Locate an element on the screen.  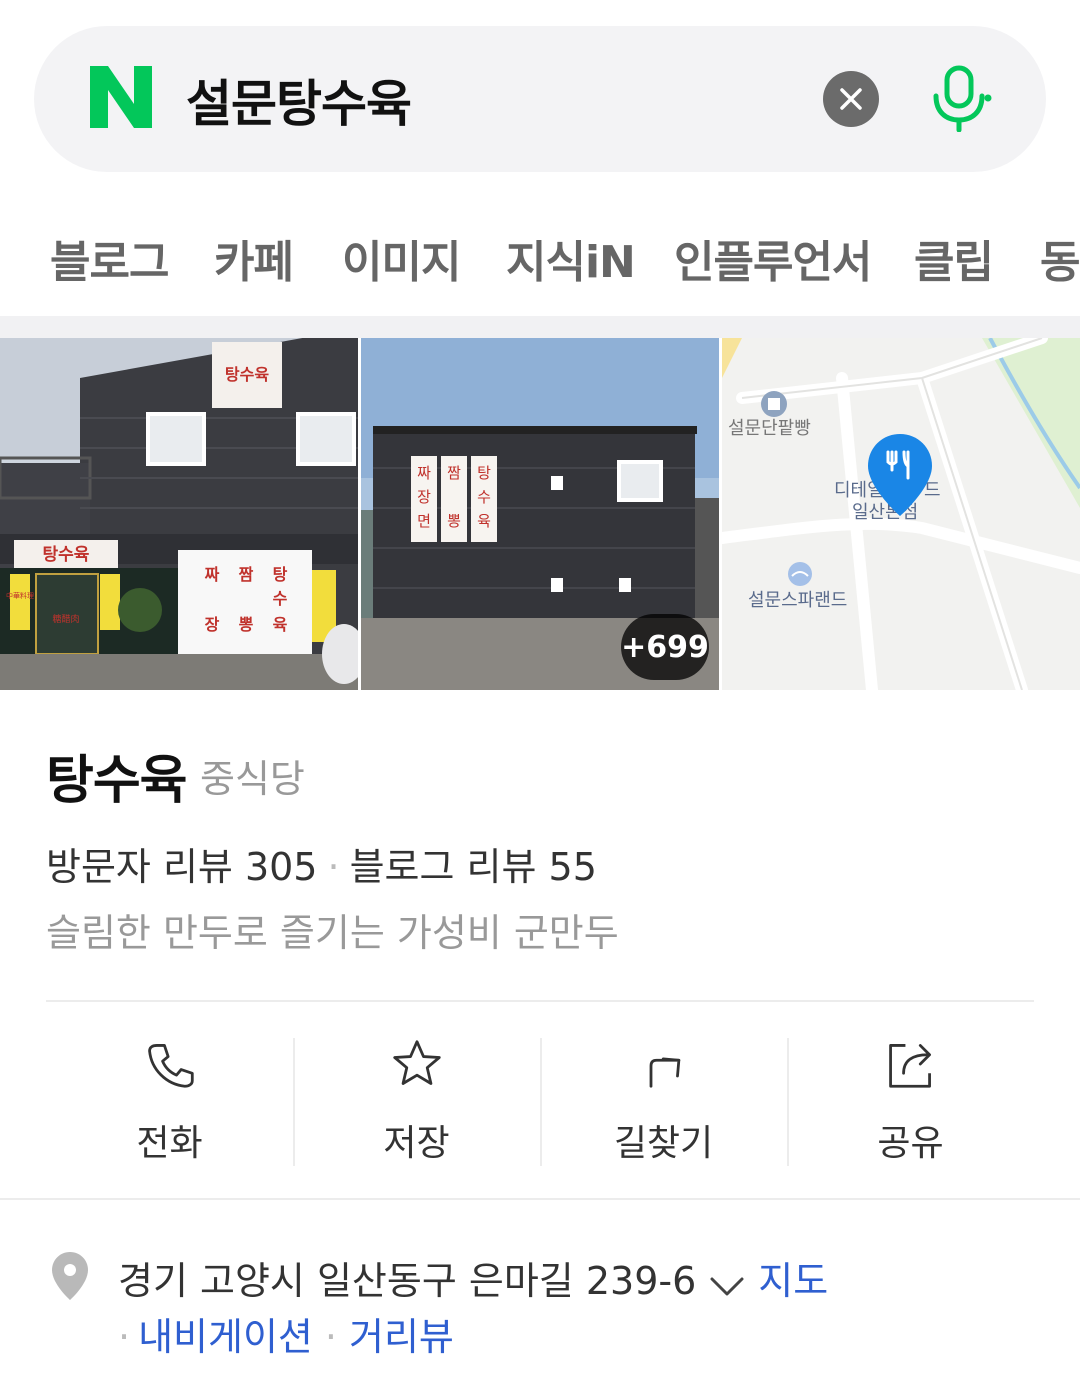
tab-blog: 블로그 is located at coordinates (109, 258).